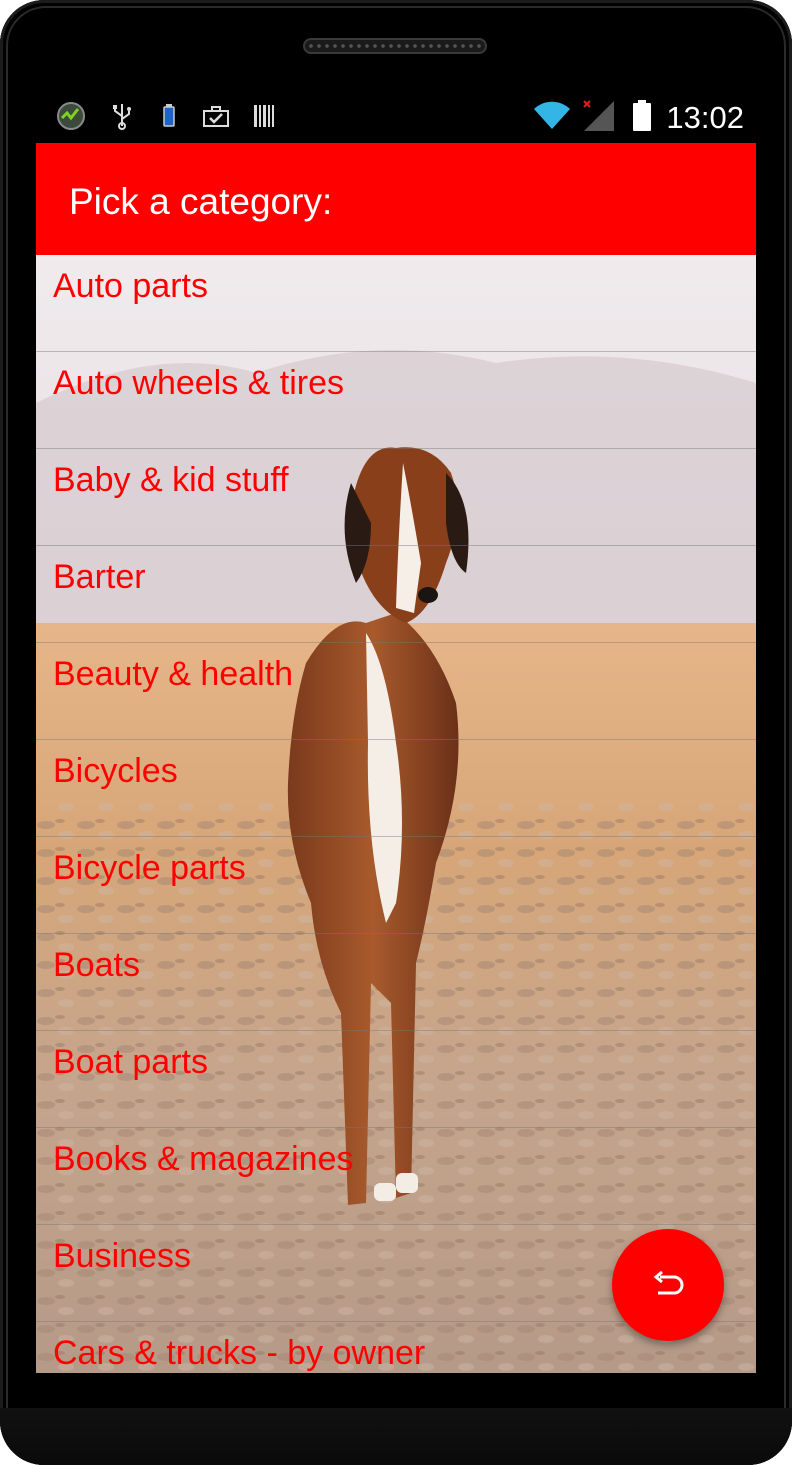 The height and width of the screenshot is (1465, 792). What do you see at coordinates (171, 480) in the screenshot?
I see `category-label: Baby & kid stuff` at bounding box center [171, 480].